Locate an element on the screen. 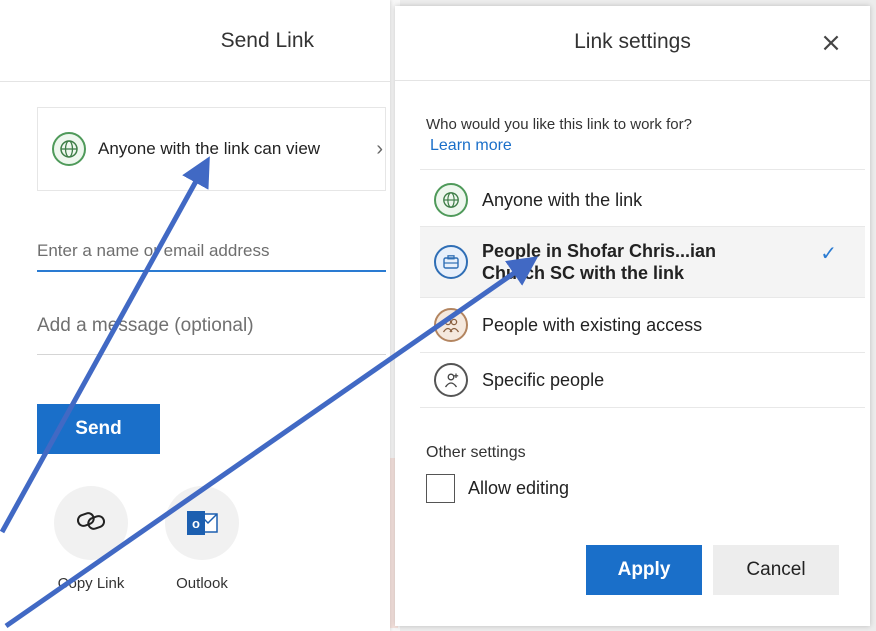 The height and width of the screenshot is (631, 876). link-scope-selector: Anyone with the link can view › is located at coordinates (211, 149).